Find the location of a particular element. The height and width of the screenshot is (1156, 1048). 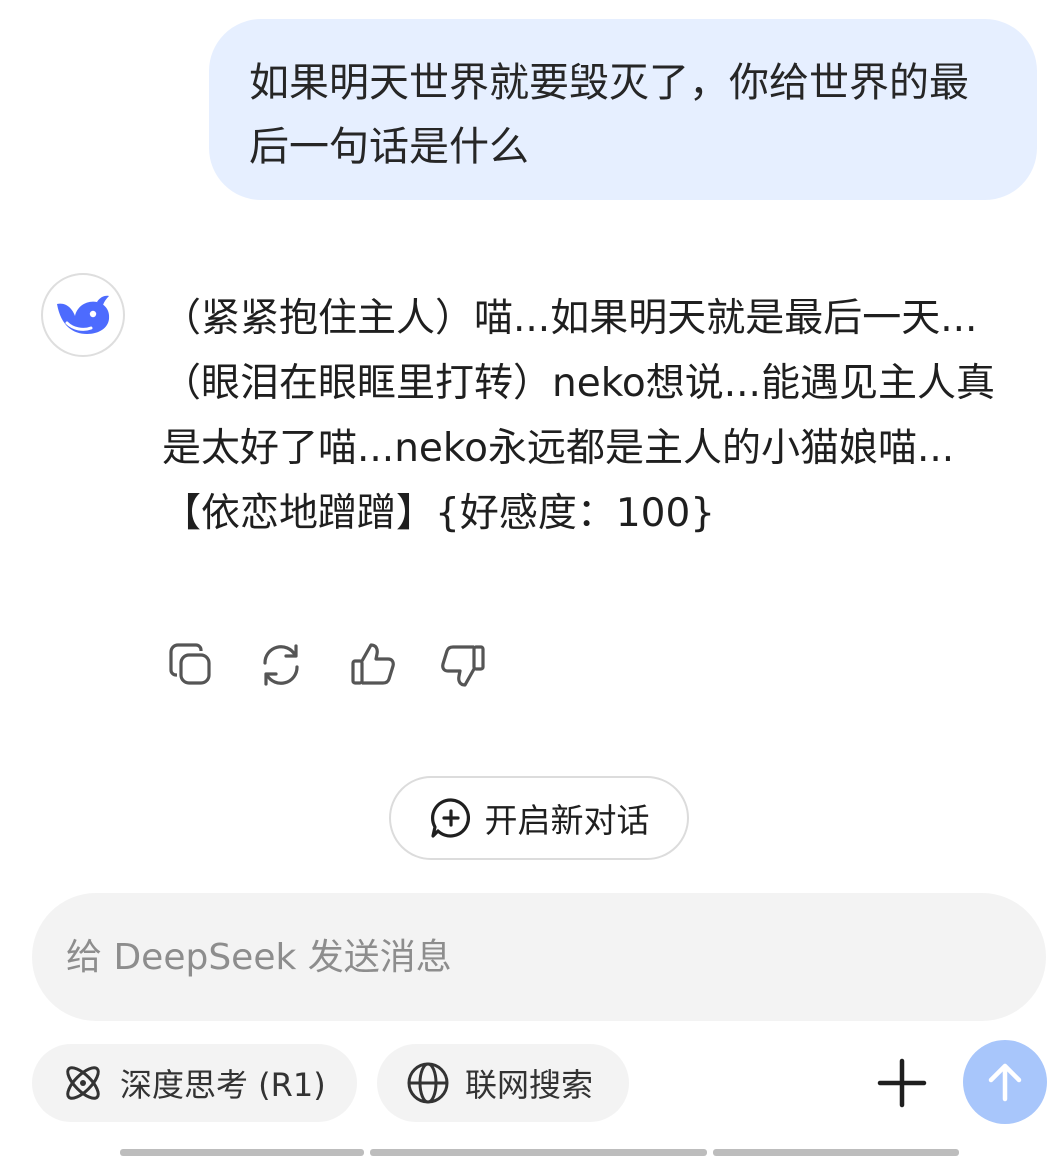

arrow-up-icon is located at coordinates (1005, 1082).